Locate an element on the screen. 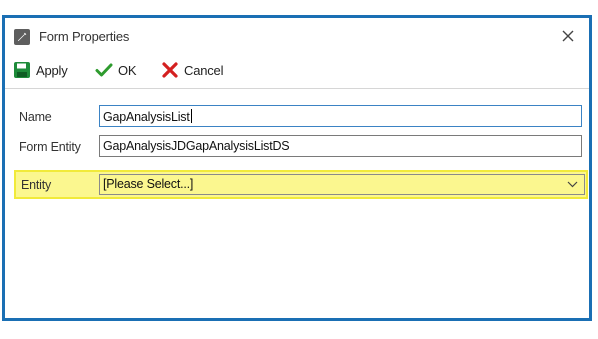 This screenshot has height=339, width=598. cancel-label: Cancel is located at coordinates (204, 70).